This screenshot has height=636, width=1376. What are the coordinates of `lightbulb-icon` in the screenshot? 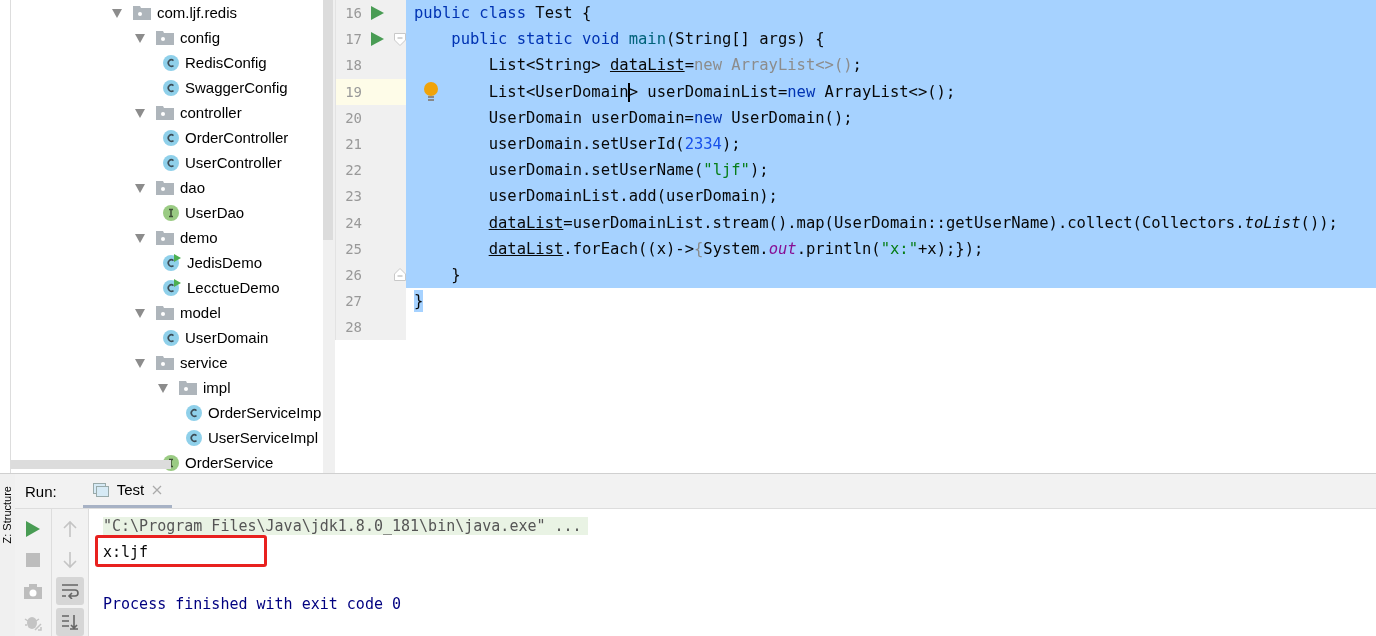 It's located at (431, 91).